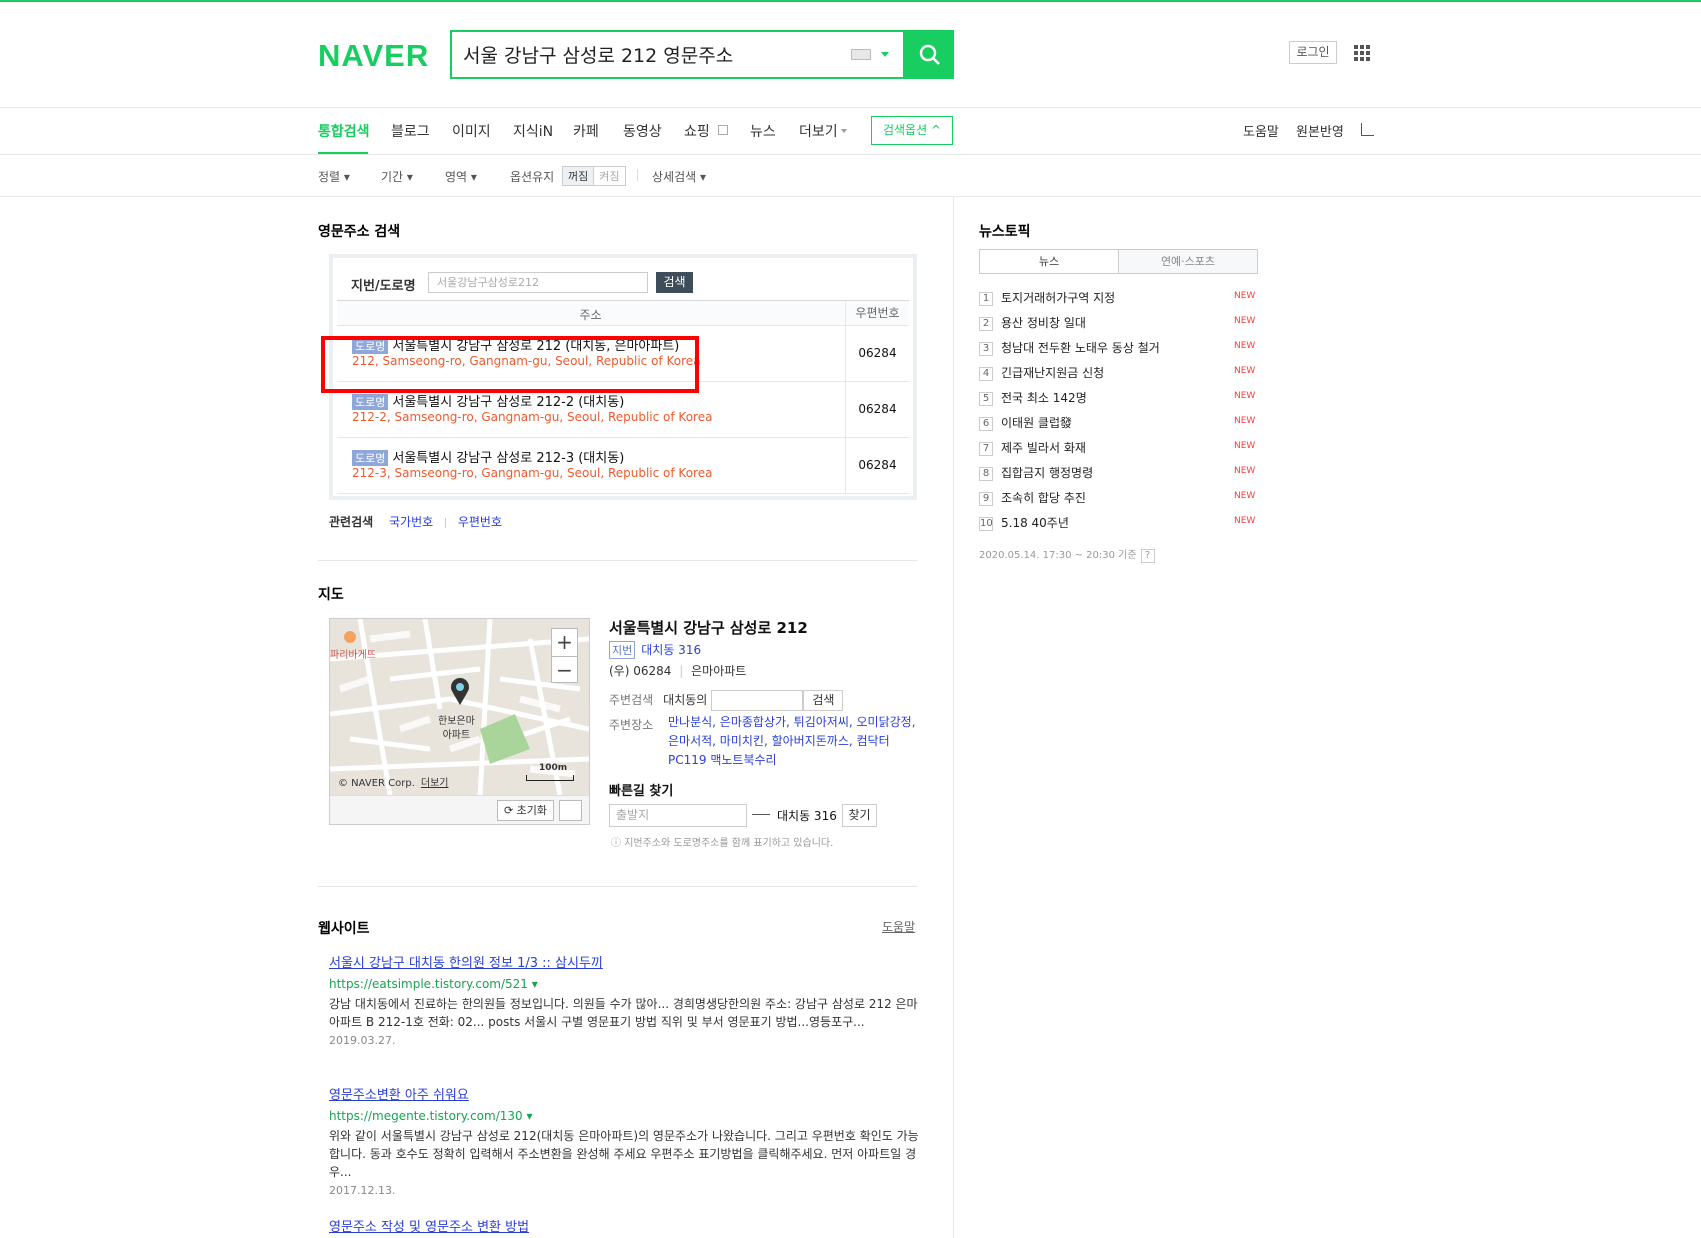 The image size is (1701, 1238). What do you see at coordinates (1320, 130) in the screenshot?
I see `report-link: 원본반영` at bounding box center [1320, 130].